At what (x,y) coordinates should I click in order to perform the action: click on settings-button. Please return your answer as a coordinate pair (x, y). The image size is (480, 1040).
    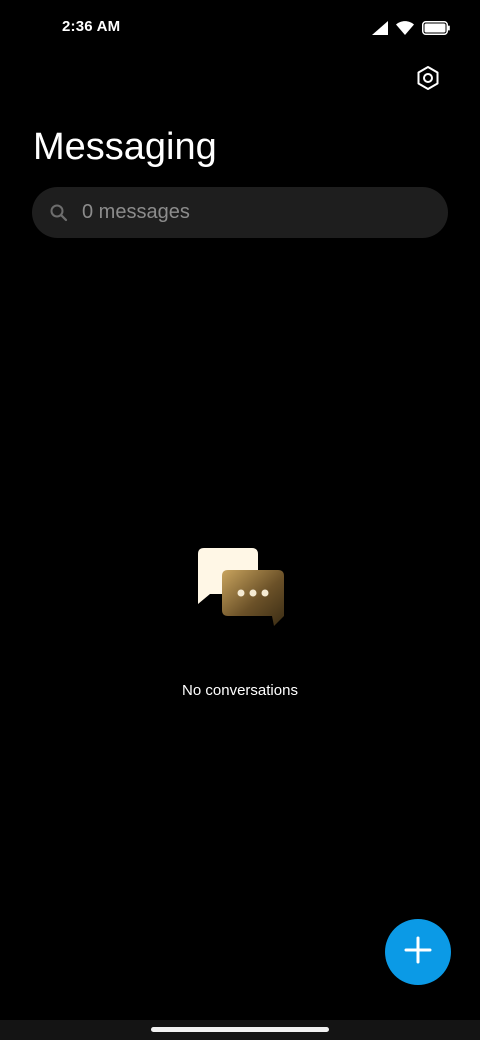
    Looking at the image, I should click on (428, 80).